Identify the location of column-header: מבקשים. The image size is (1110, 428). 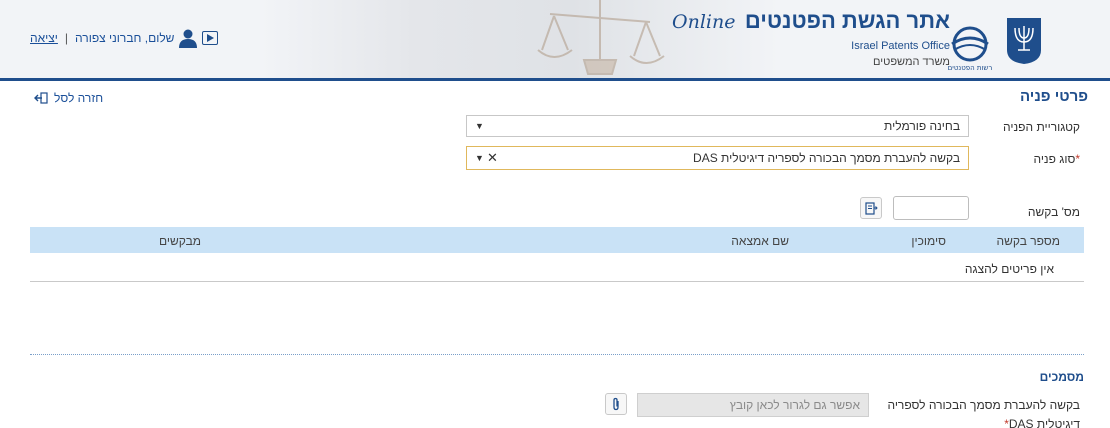
(180, 241).